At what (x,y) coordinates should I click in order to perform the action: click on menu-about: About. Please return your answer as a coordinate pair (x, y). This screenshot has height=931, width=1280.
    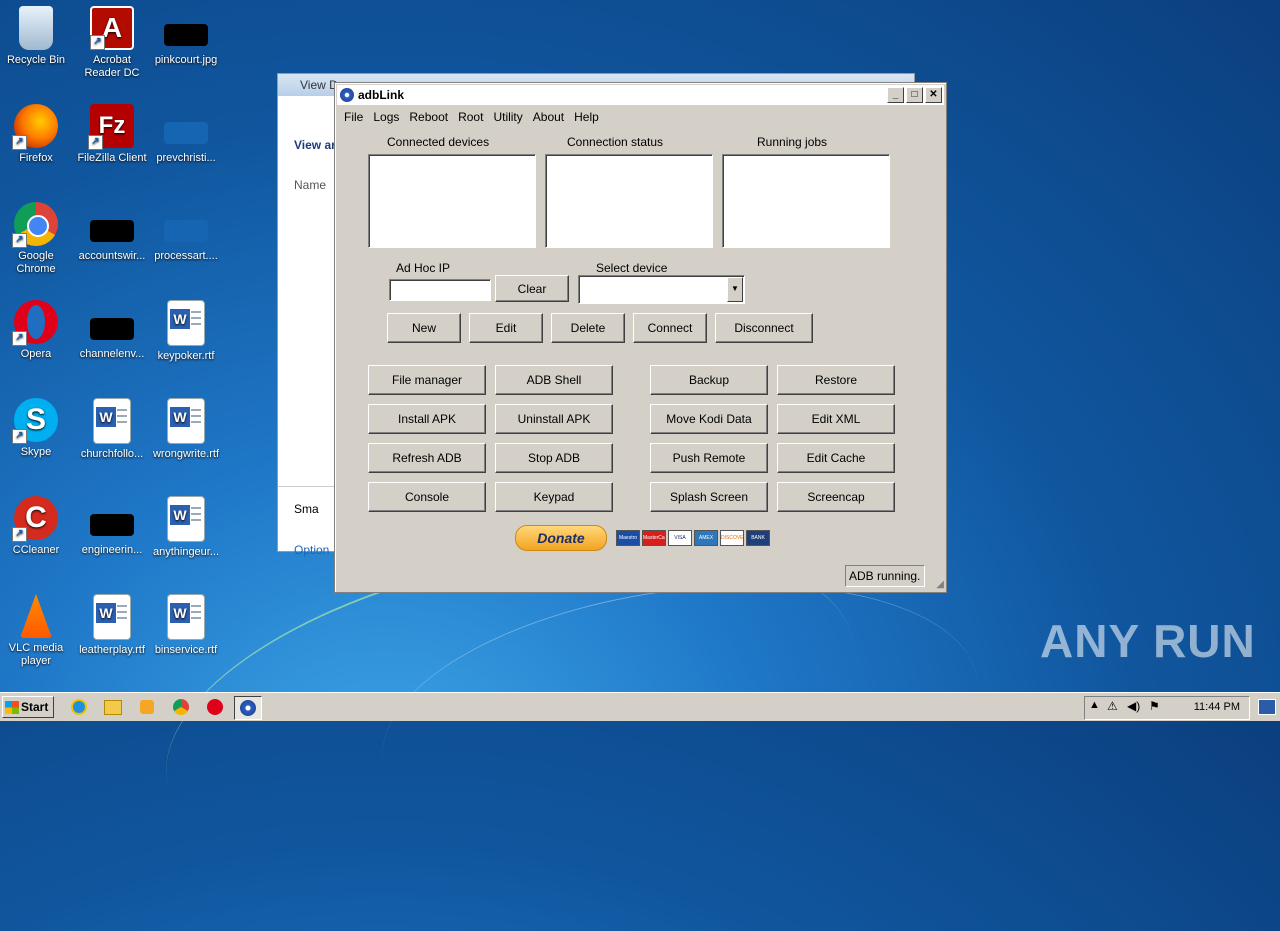
    Looking at the image, I should click on (548, 117).